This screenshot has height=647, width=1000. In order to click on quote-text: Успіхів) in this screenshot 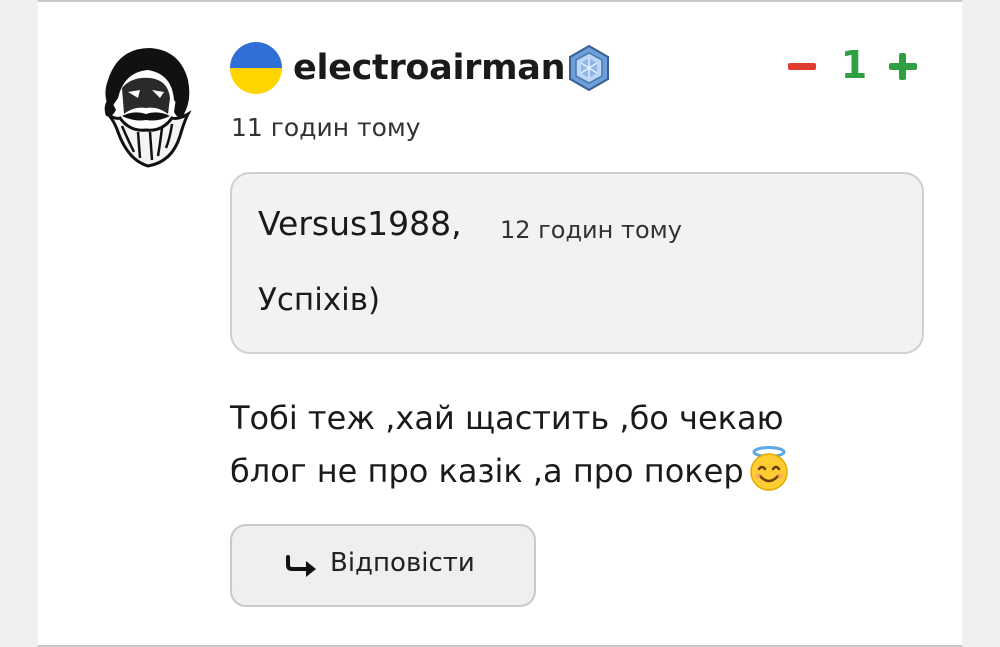, I will do `click(319, 300)`.